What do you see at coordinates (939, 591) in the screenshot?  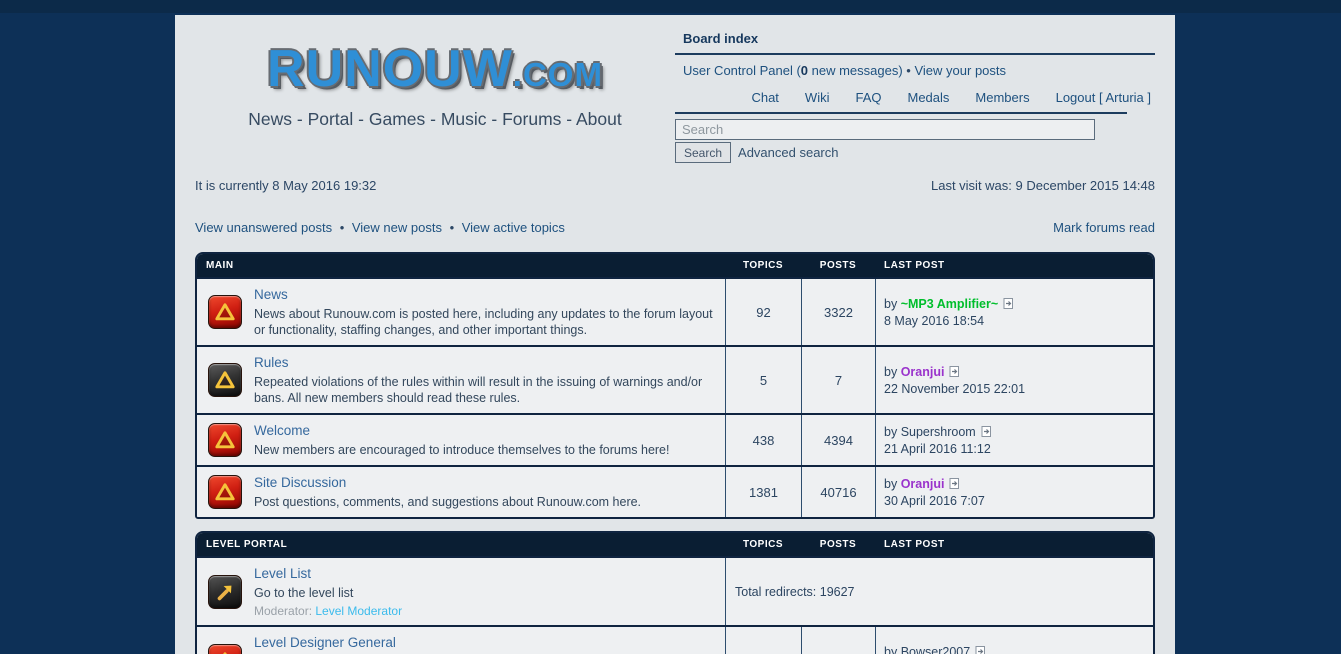 I see `total-redirects-cell: Total redirects: 19627` at bounding box center [939, 591].